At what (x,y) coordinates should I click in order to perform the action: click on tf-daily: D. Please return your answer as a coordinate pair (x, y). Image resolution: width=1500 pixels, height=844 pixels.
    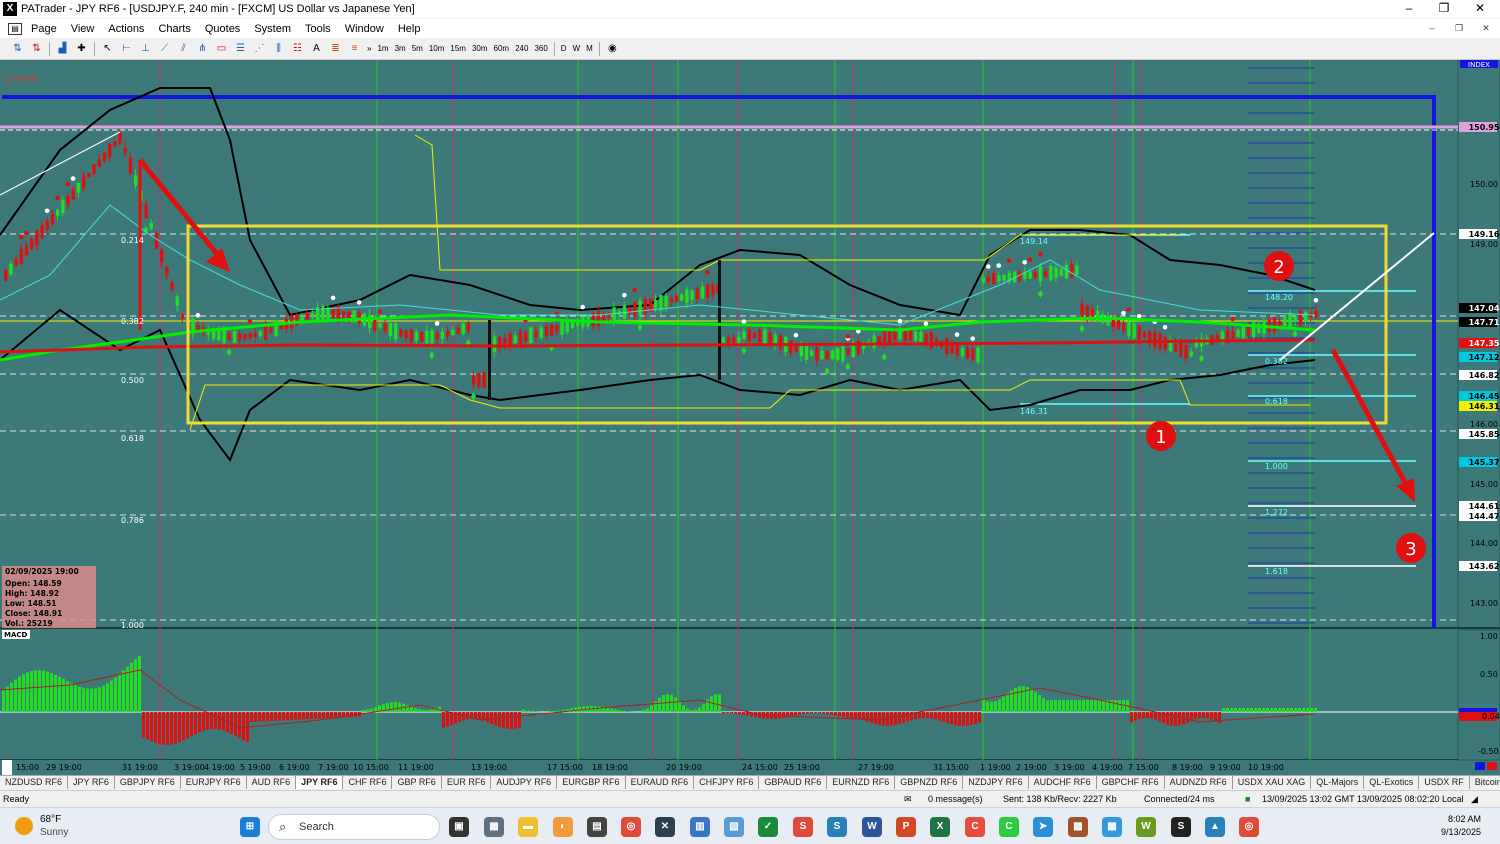
    Looking at the image, I should click on (564, 49).